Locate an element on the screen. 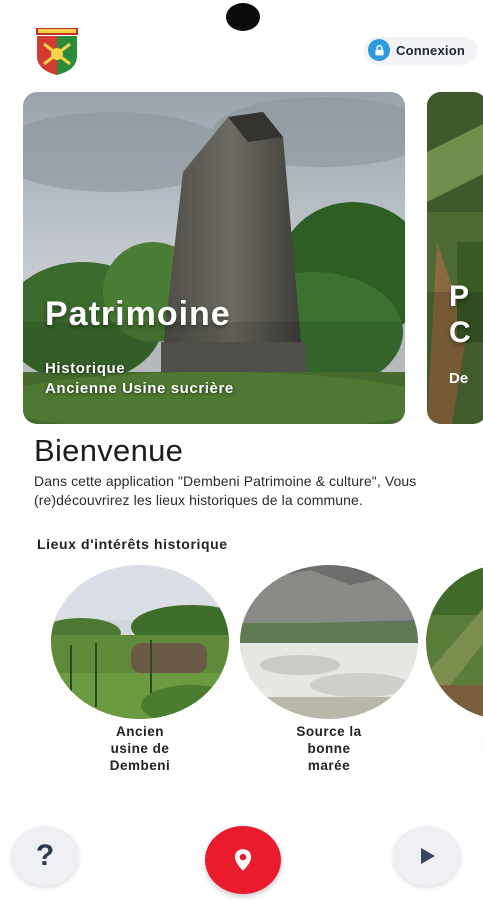  poi-label: Source la bonne marée is located at coordinates (329, 748).